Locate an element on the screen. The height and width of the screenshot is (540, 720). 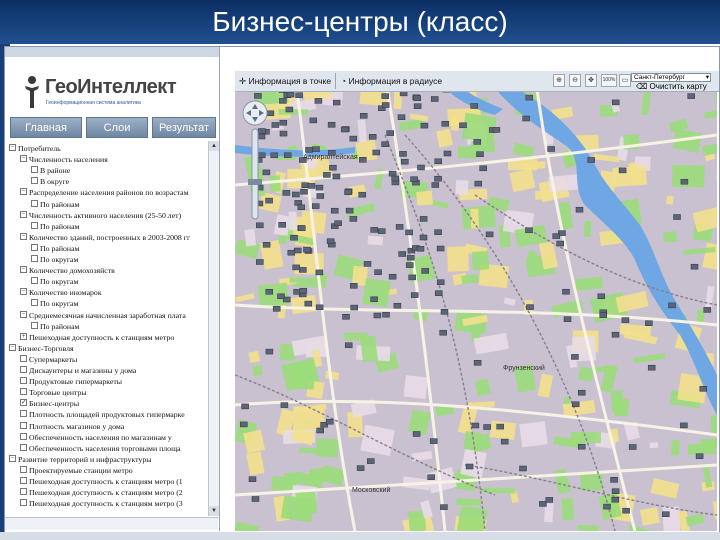
zoom-100-button: 100% is located at coordinates (609, 80).